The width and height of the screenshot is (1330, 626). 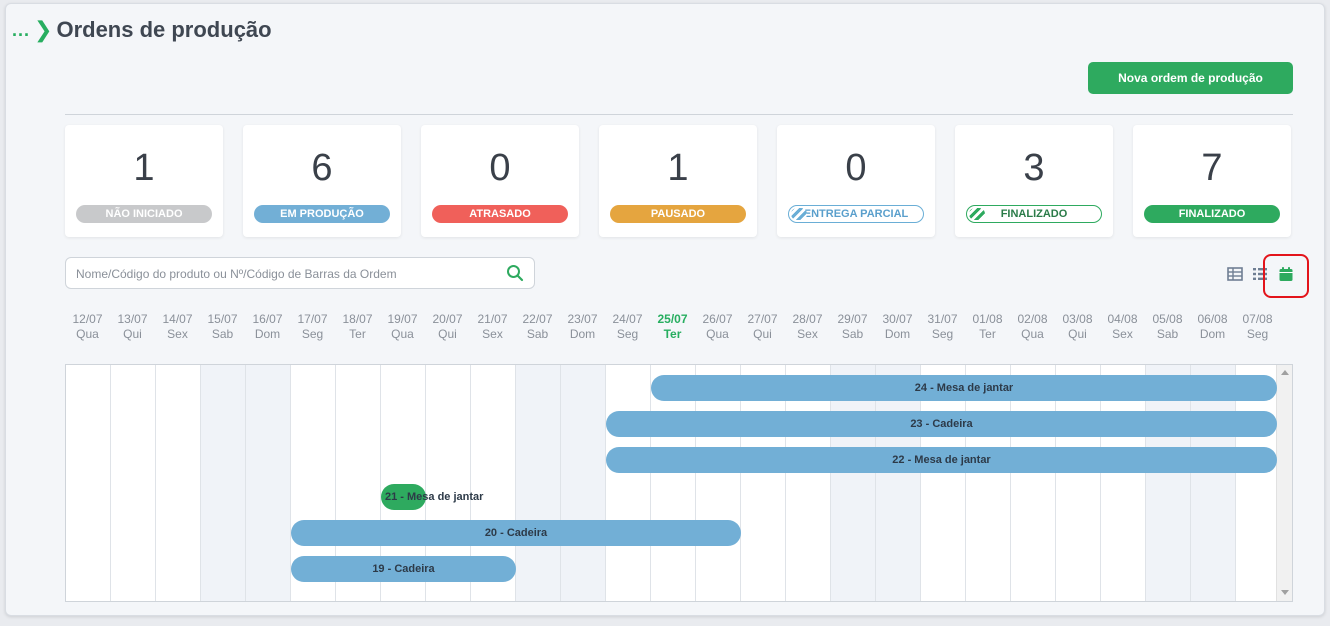 I want to click on day-date: 29/07, so click(x=852, y=319).